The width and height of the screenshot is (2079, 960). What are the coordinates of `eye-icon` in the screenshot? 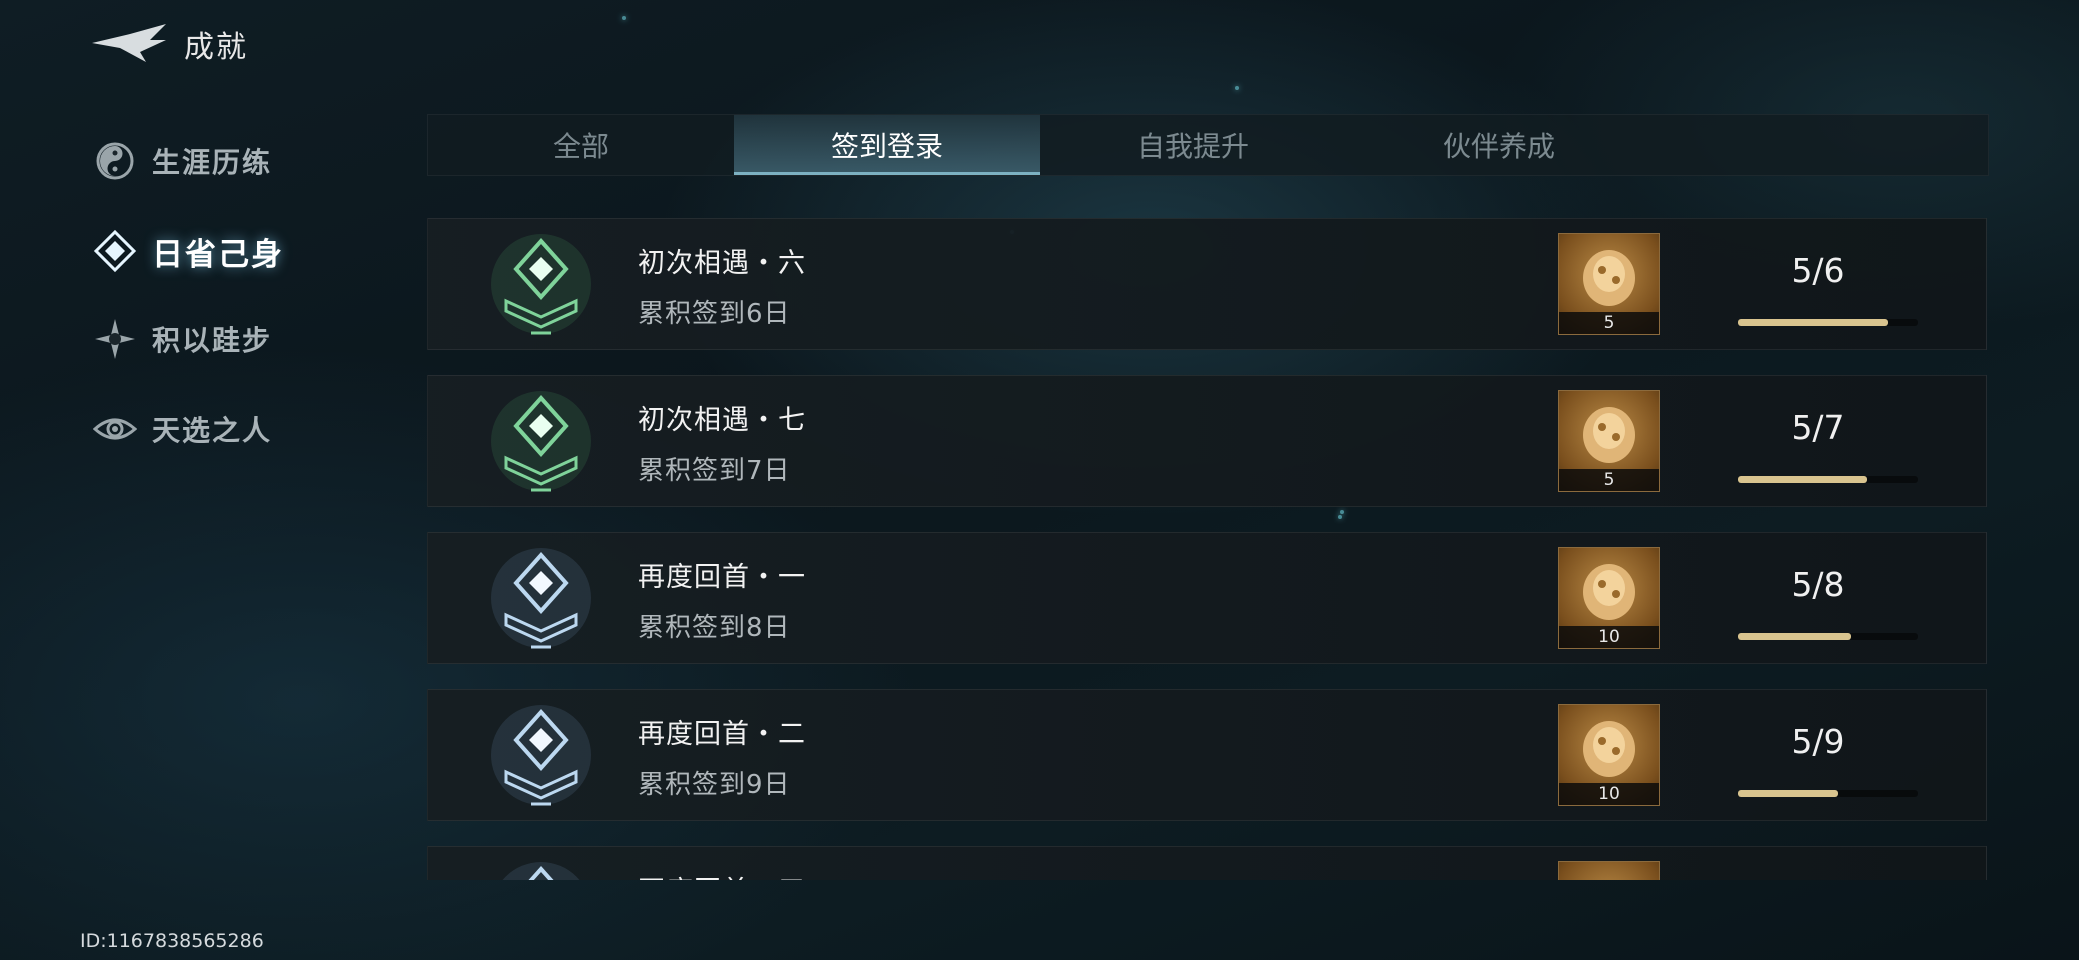 It's located at (115, 429).